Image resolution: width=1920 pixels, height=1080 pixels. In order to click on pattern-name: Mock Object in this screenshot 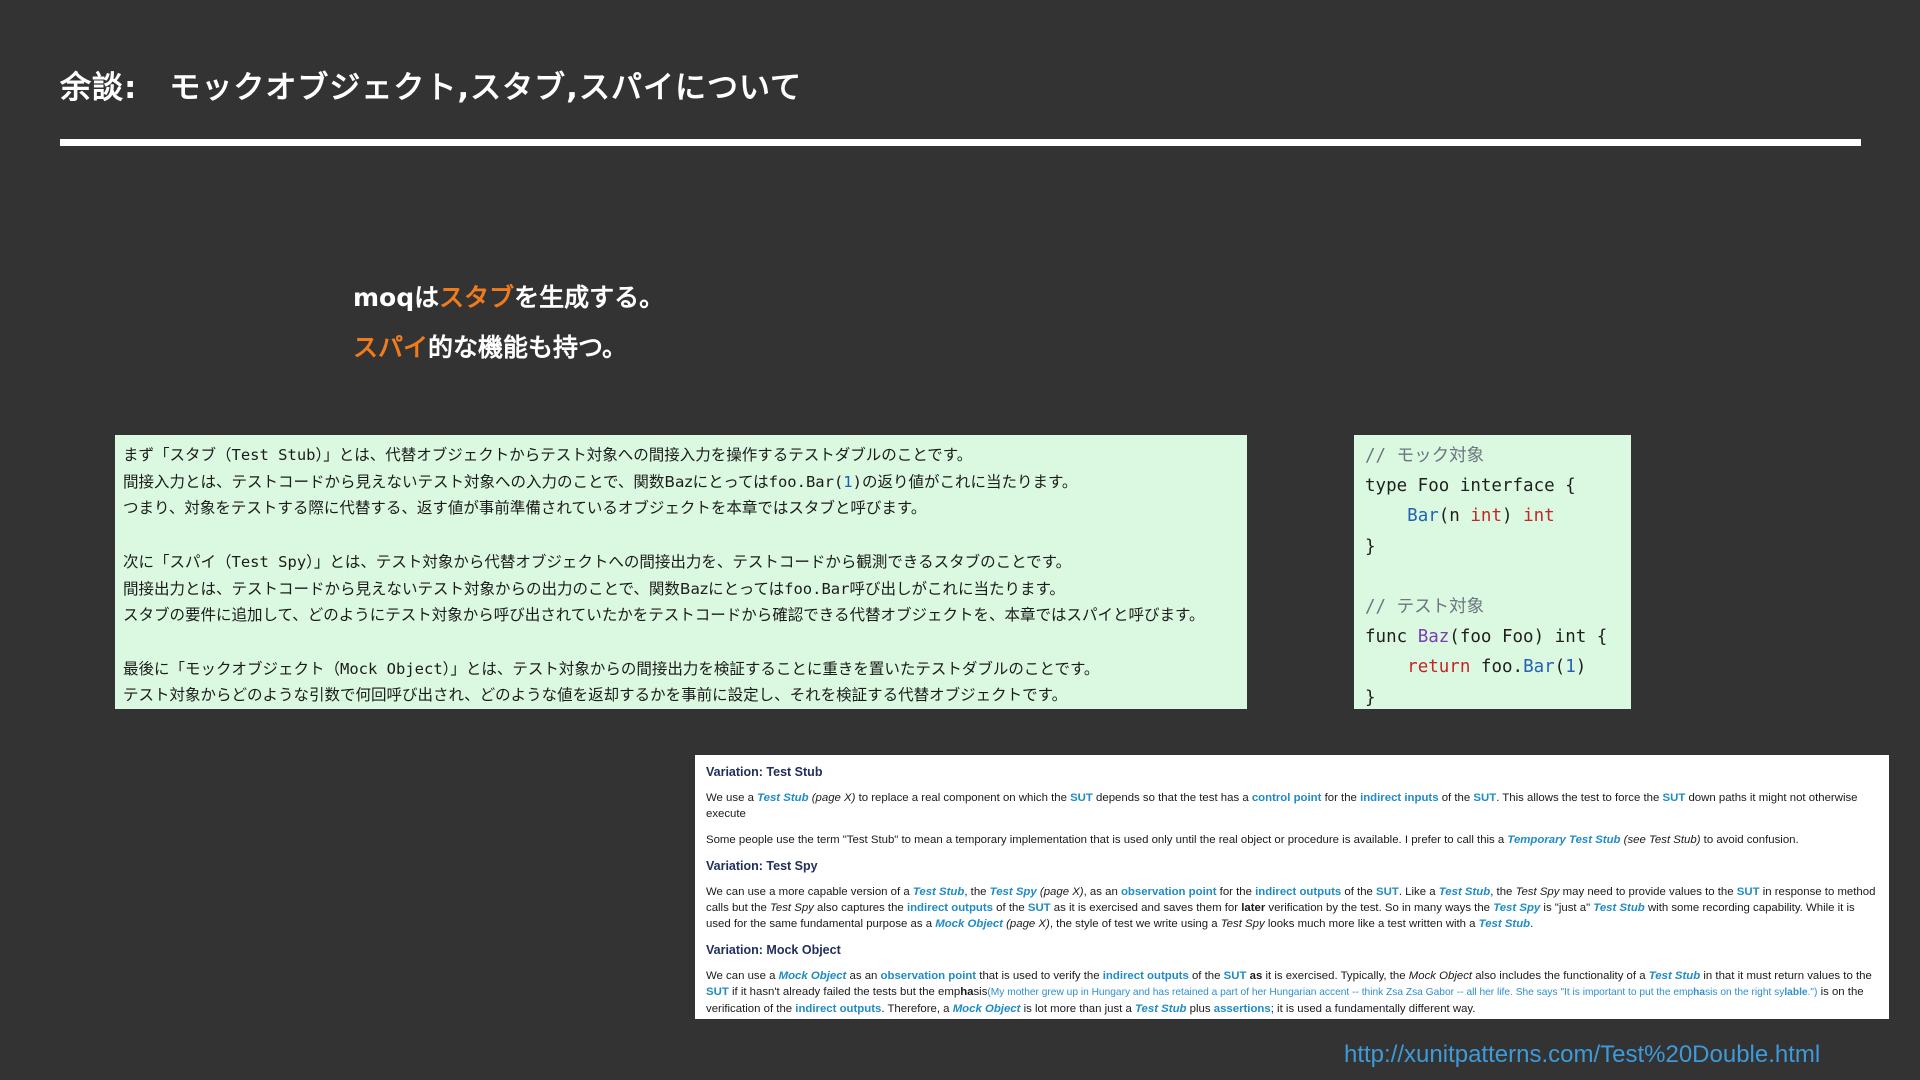, I will do `click(1440, 976)`.